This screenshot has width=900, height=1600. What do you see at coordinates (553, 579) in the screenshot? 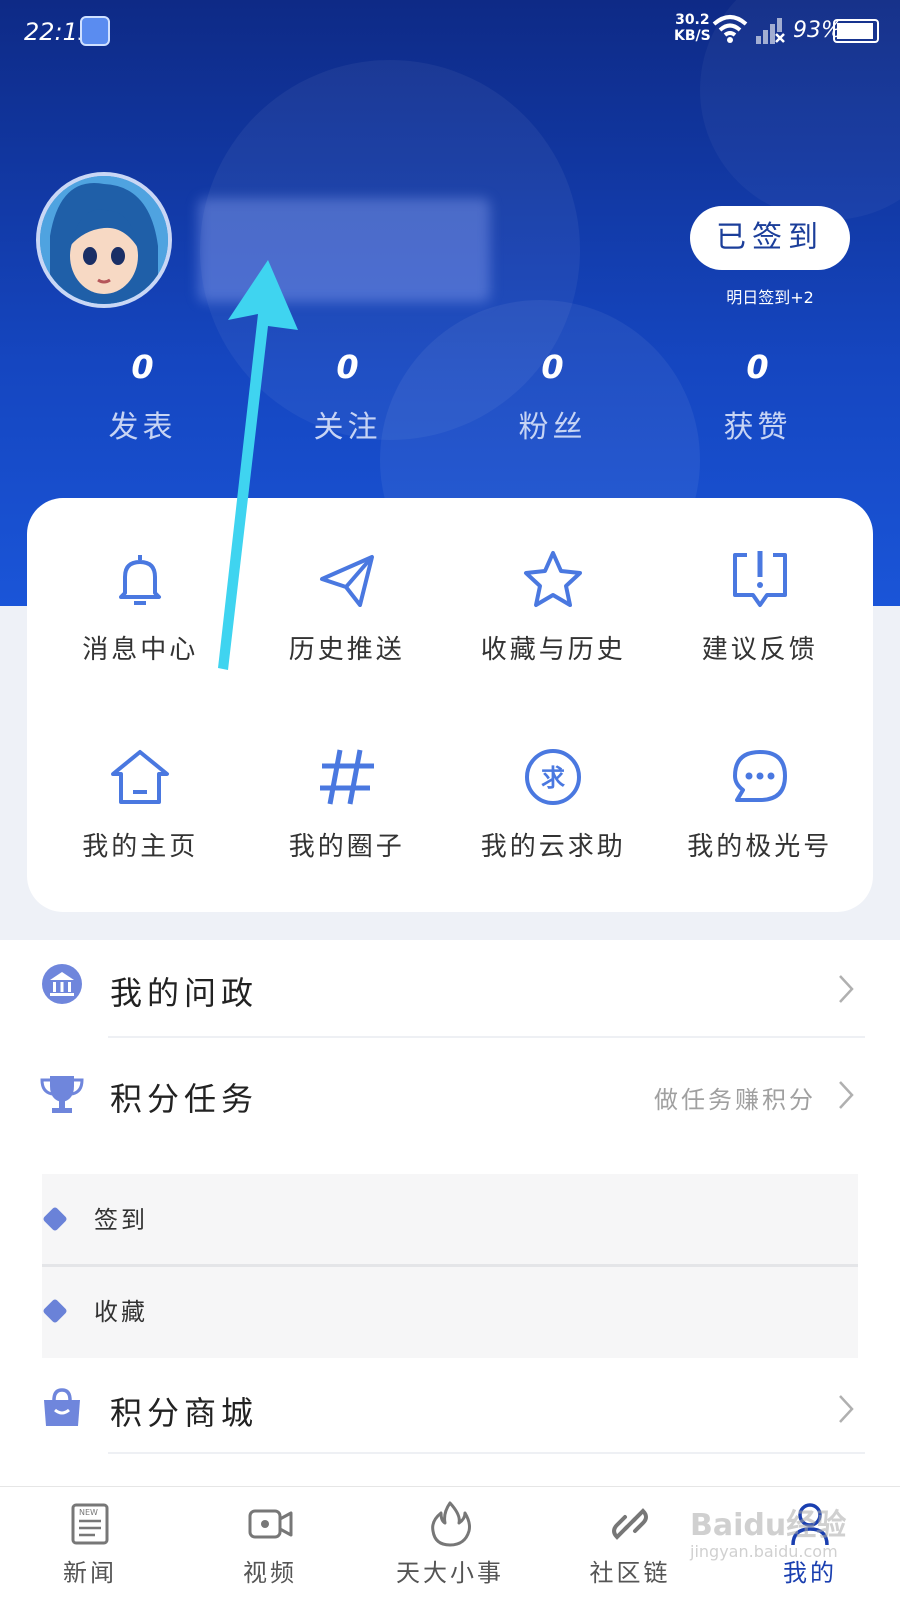
I see `star-icon` at bounding box center [553, 579].